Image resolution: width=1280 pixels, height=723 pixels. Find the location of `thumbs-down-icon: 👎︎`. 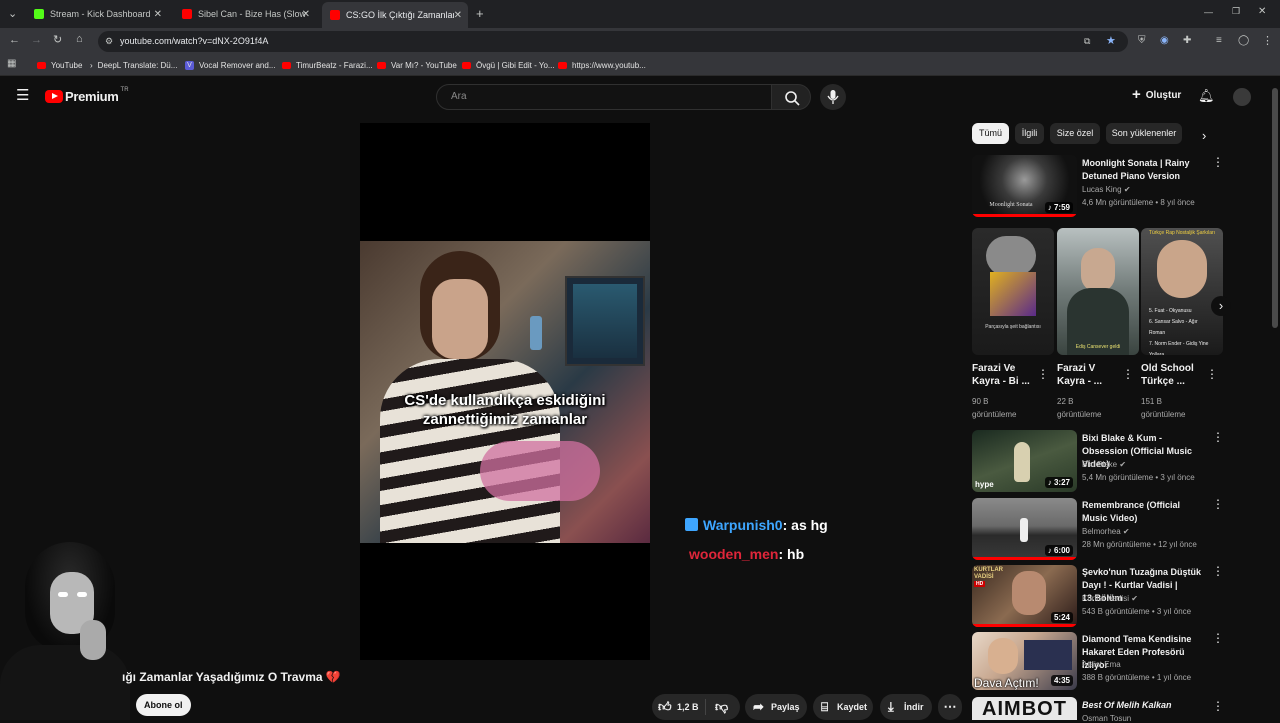

thumbs-down-icon: 👎︎ is located at coordinates (722, 706).